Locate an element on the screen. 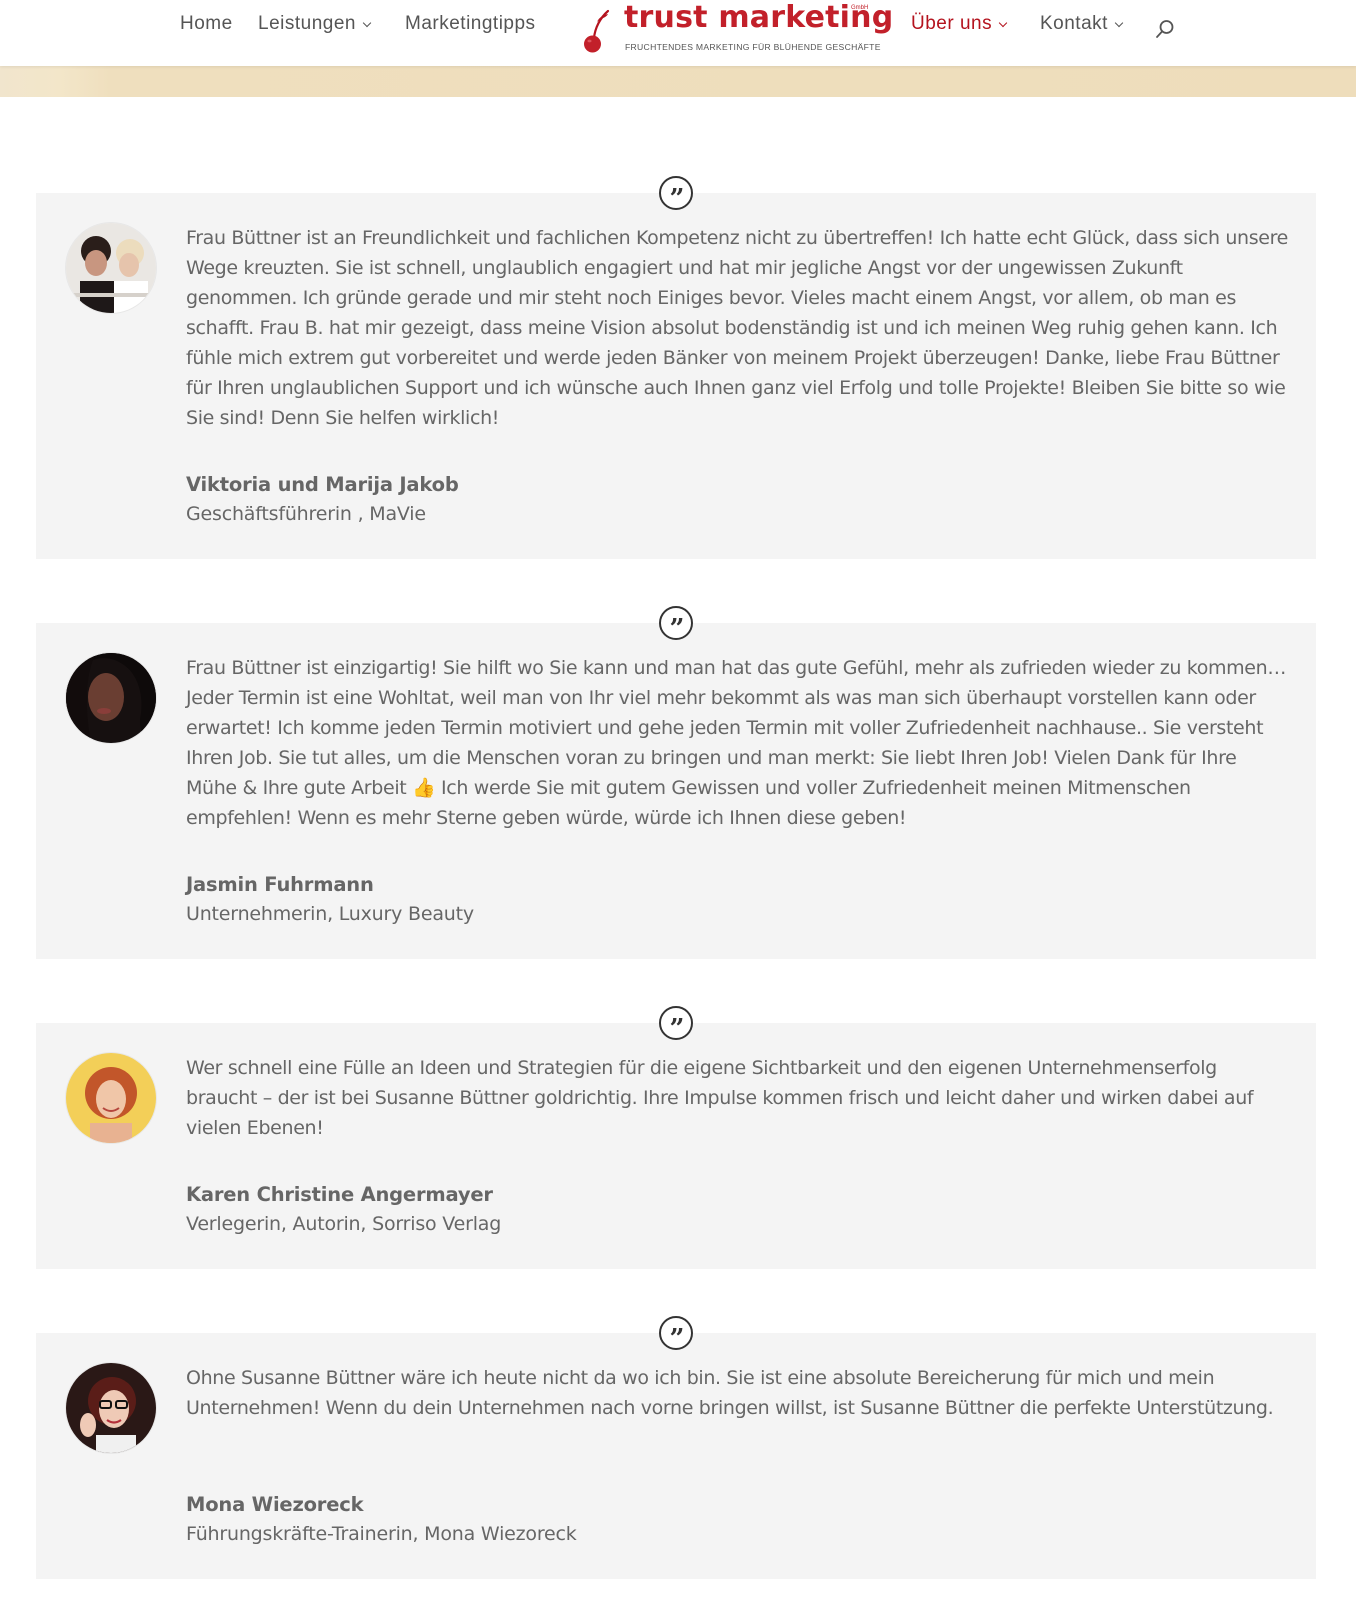 The height and width of the screenshot is (1606, 1356). nav-item-home: Home is located at coordinates (206, 24).